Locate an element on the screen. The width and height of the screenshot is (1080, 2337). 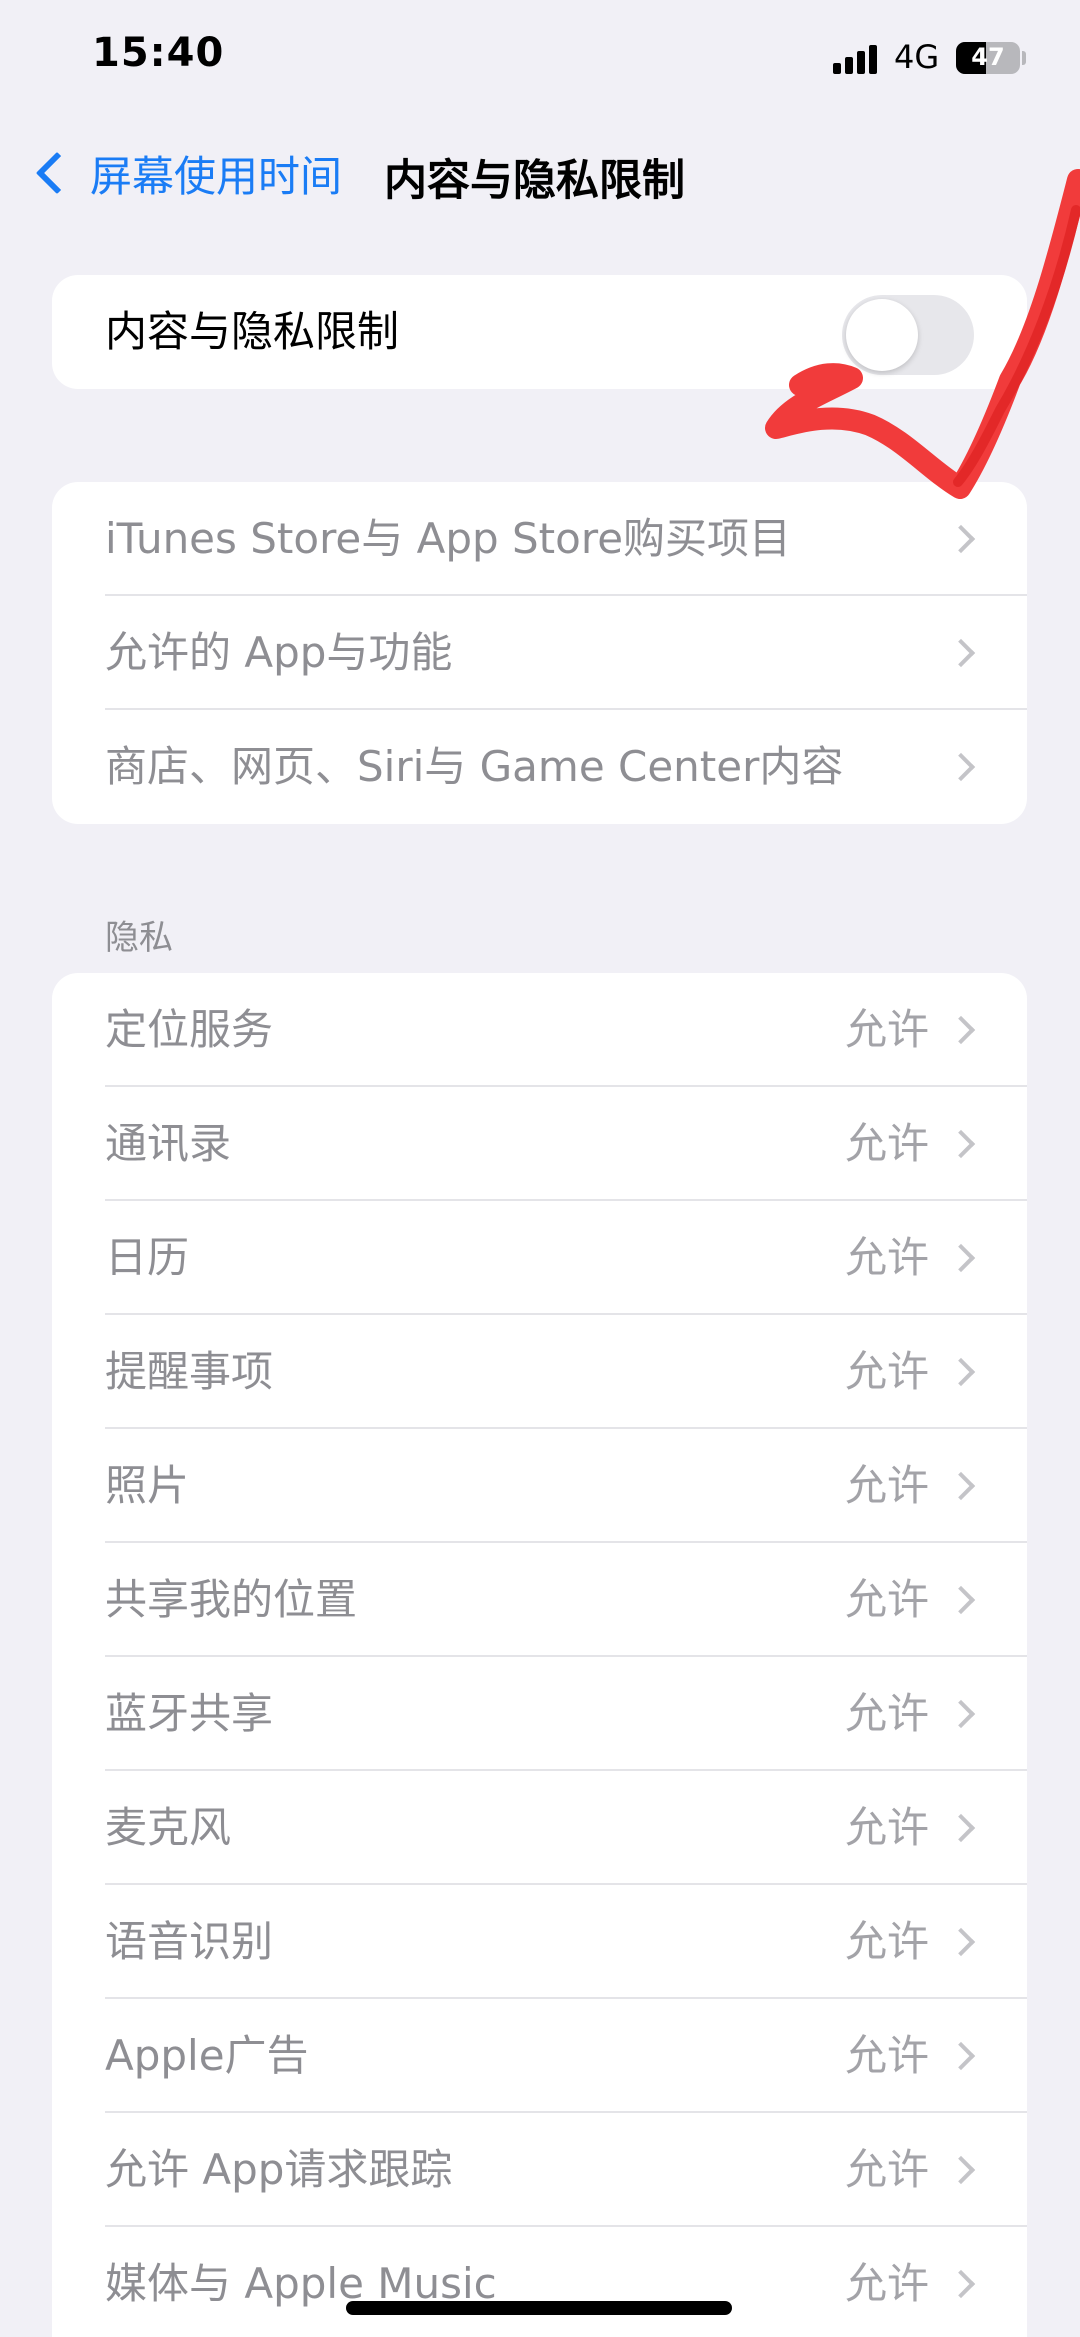
item-label: 提醒事项 is located at coordinates (189, 1371).